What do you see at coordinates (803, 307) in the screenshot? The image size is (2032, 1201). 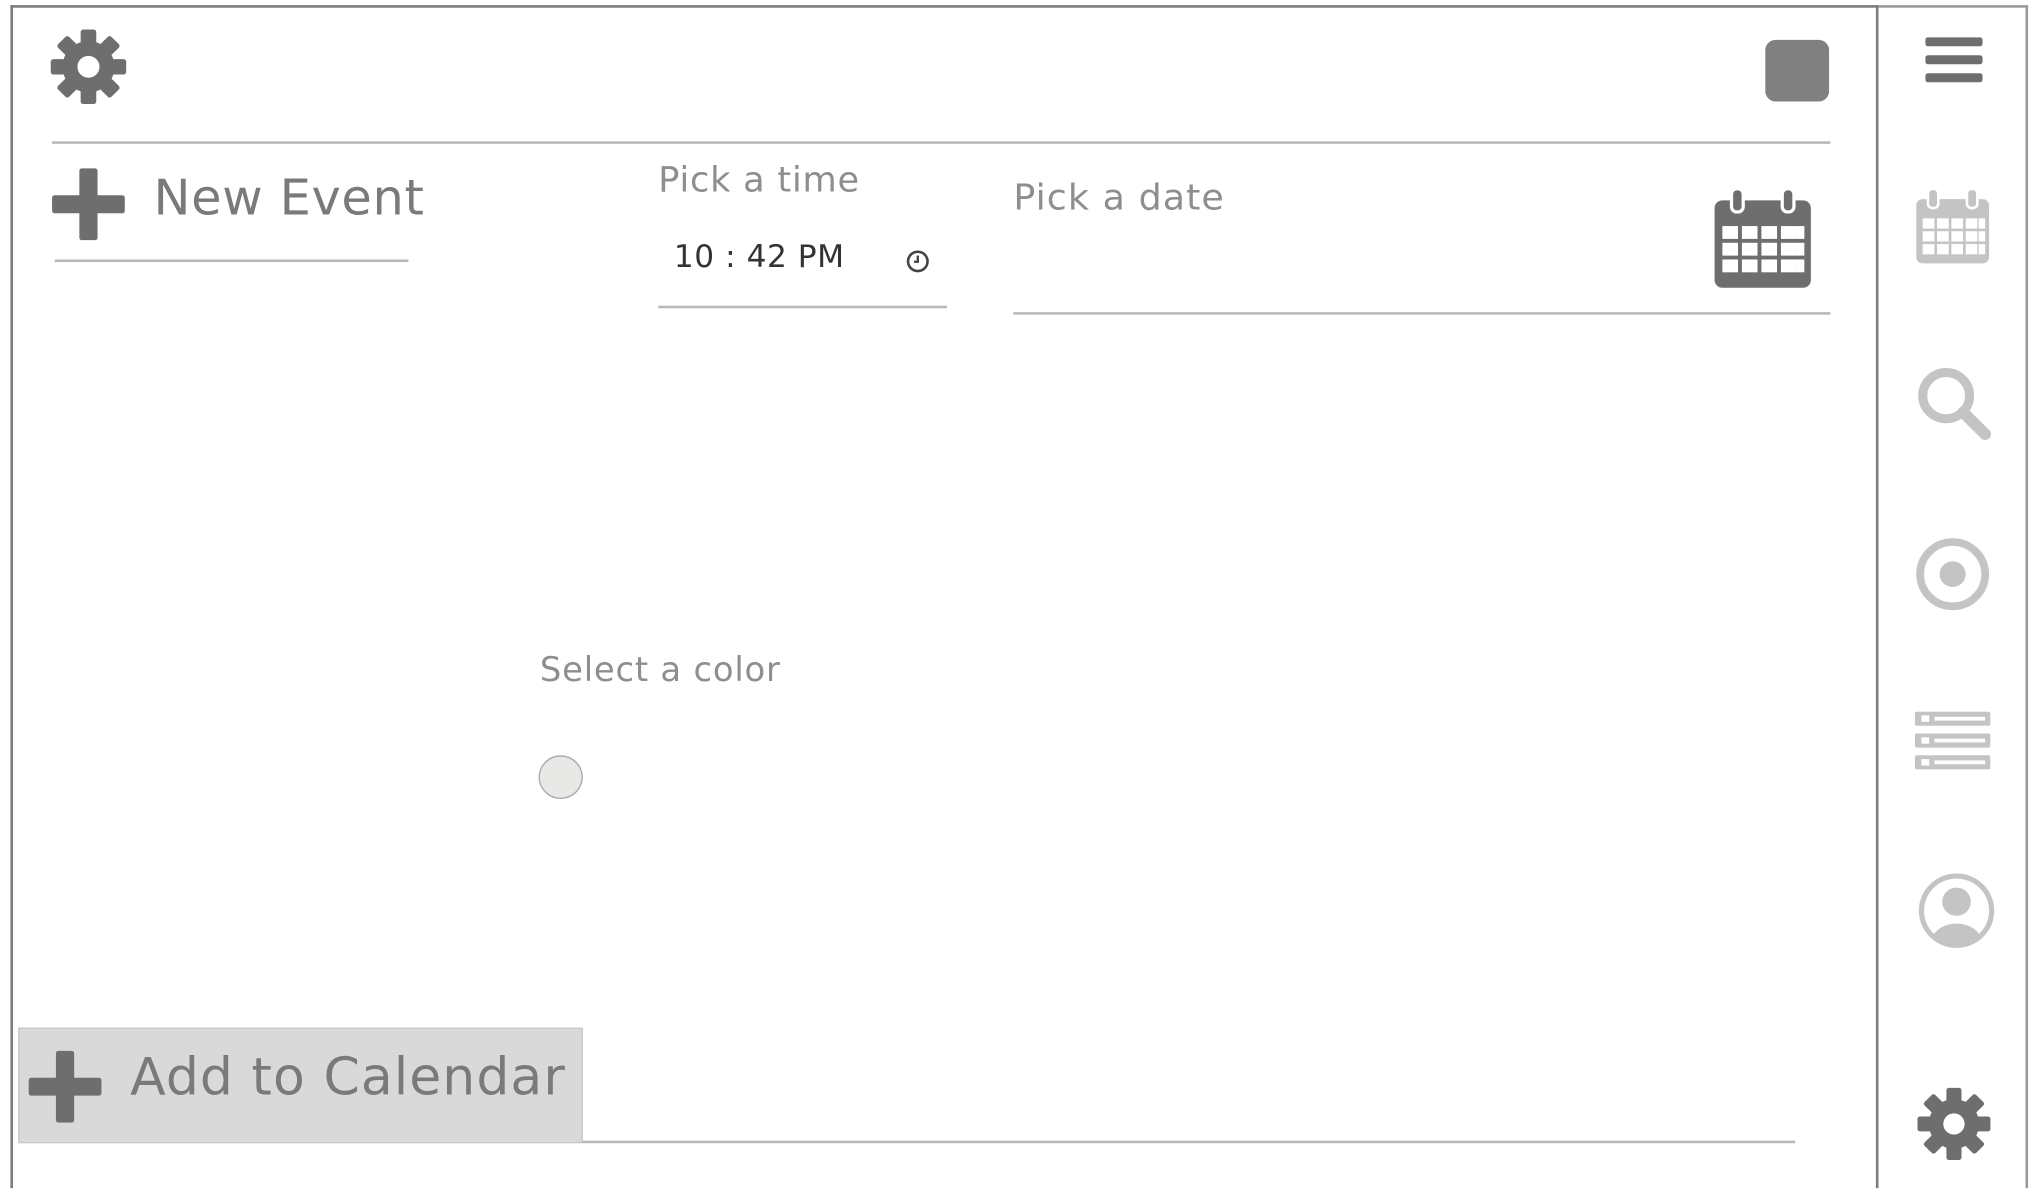 I see `time-underline` at bounding box center [803, 307].